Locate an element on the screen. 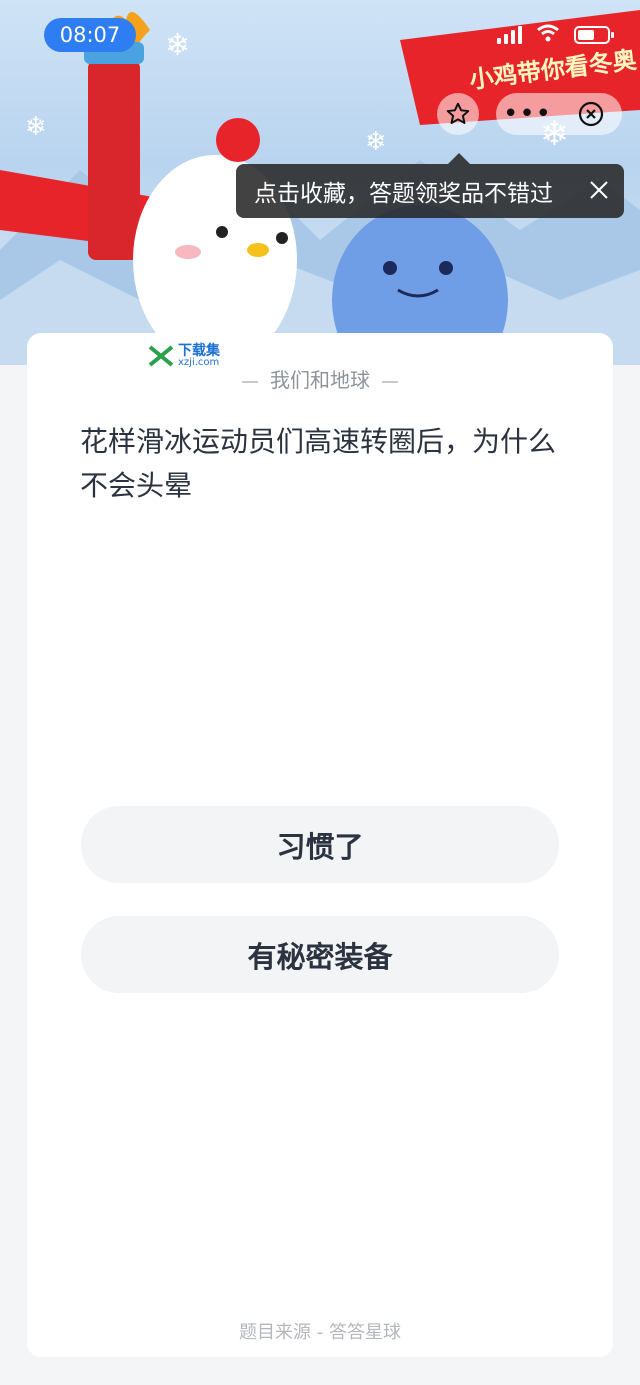  tooltip-close-button is located at coordinates (599, 193).